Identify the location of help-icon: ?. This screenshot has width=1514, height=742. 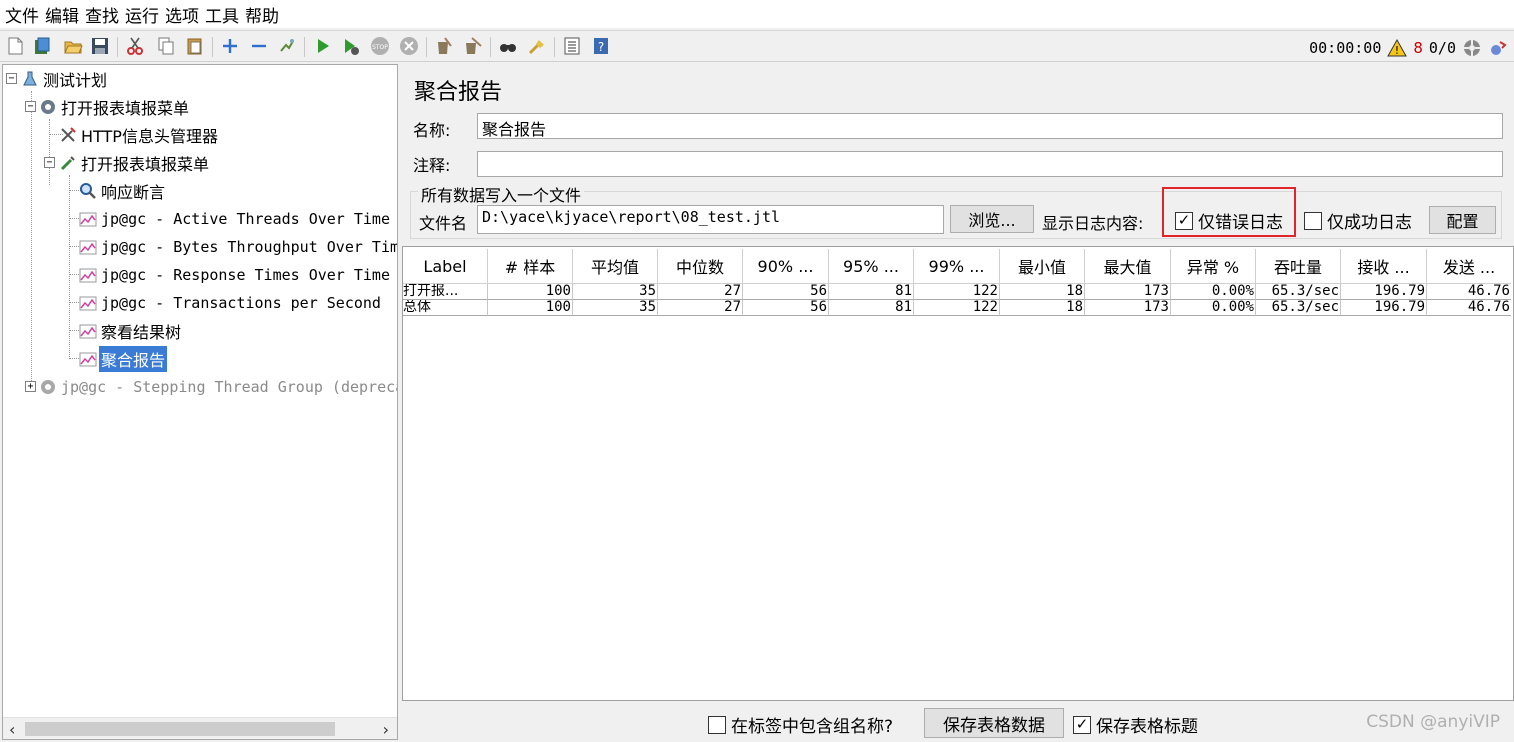
(601, 46).